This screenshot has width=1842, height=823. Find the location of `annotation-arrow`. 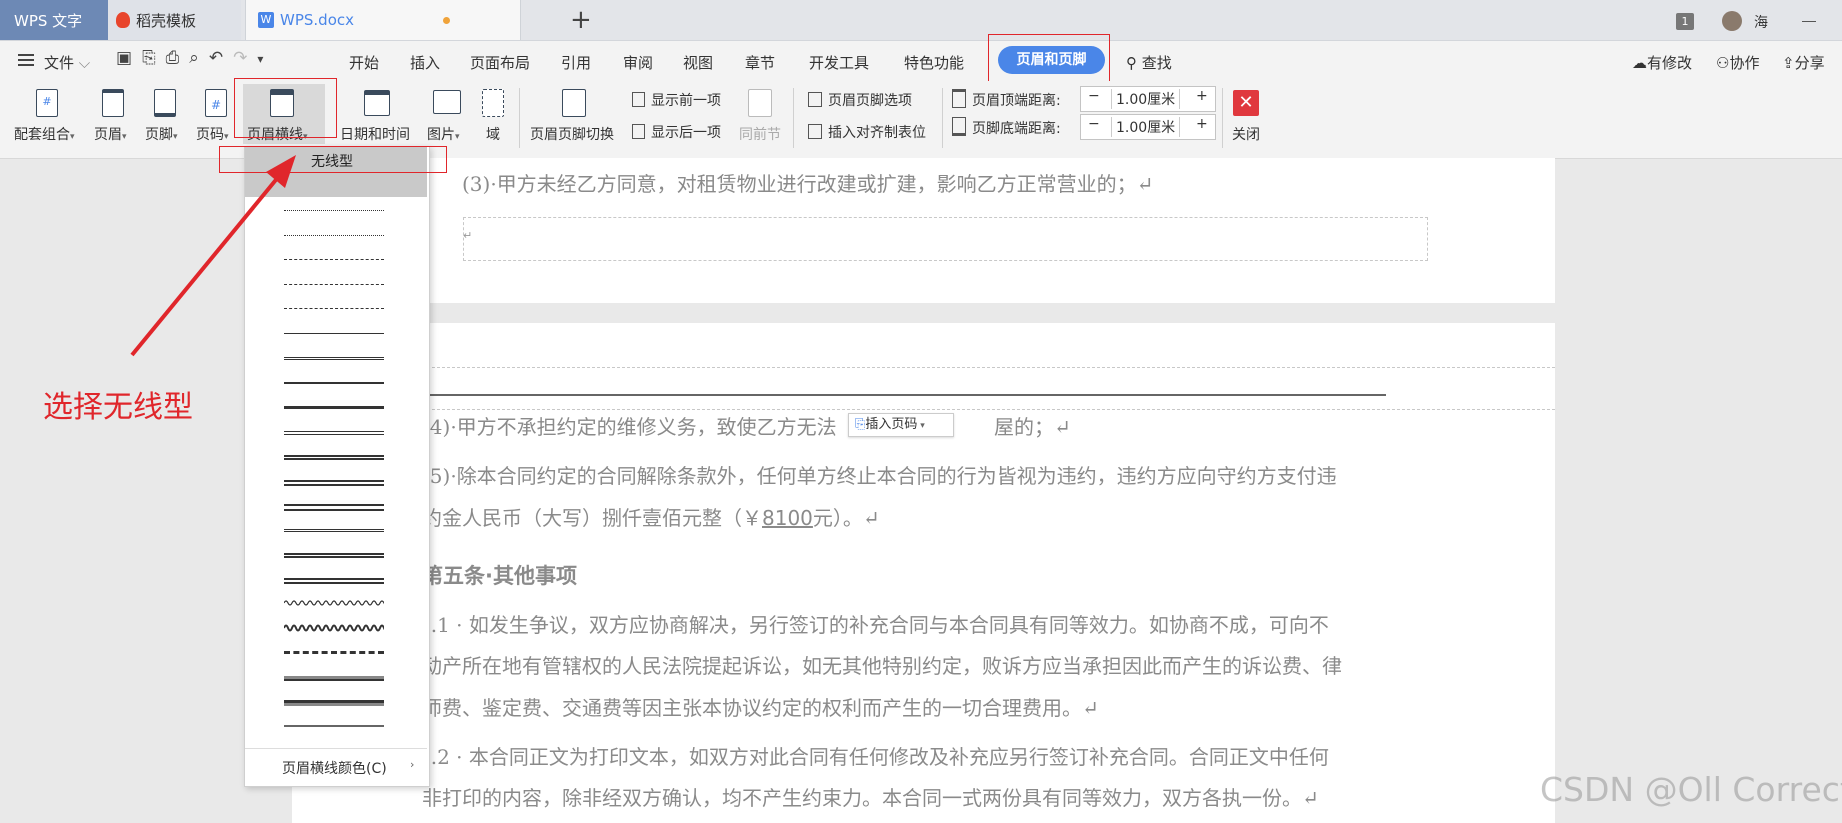

annotation-arrow is located at coordinates (213, 256).